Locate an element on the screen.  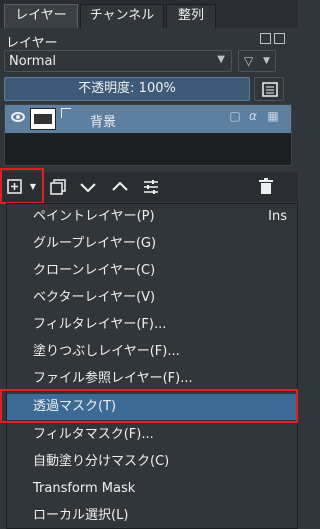
checker-icon: ▦ is located at coordinates (273, 119).